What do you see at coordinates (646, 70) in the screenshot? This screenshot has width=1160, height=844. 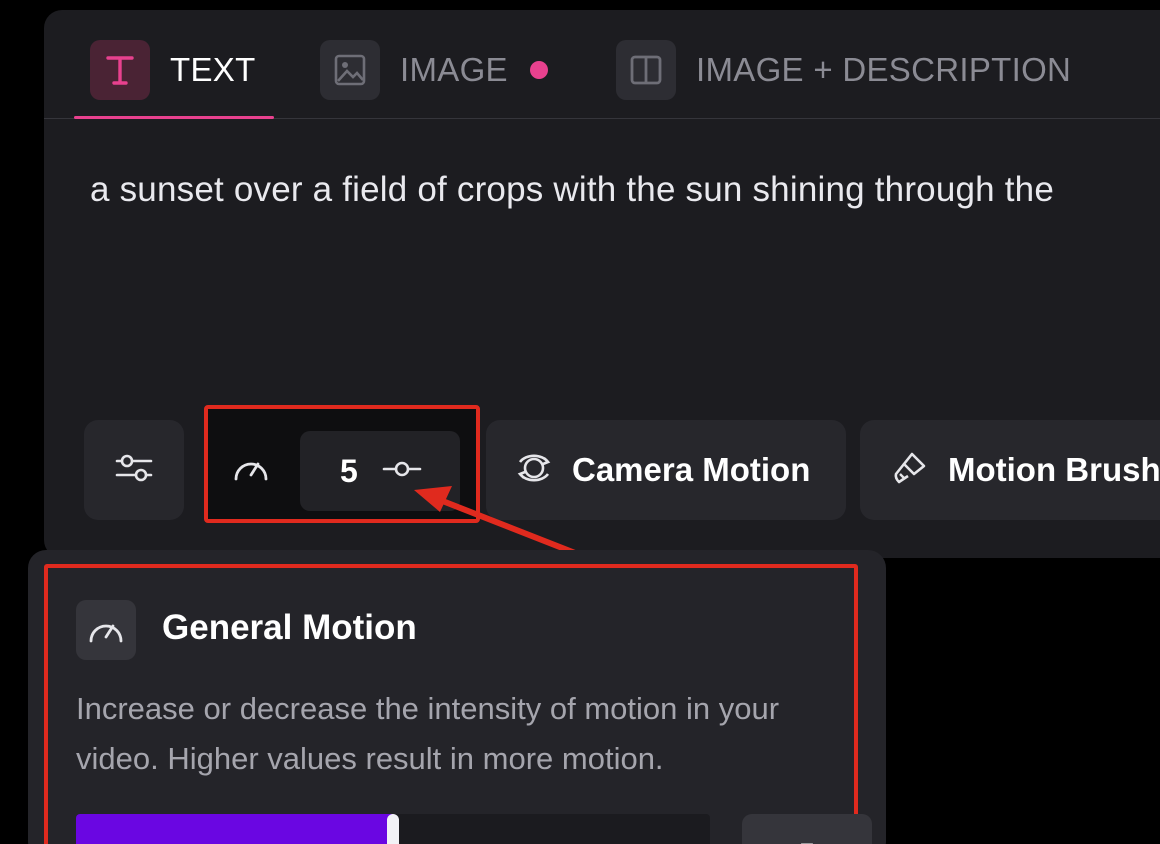 I see `split-panel-icon` at bounding box center [646, 70].